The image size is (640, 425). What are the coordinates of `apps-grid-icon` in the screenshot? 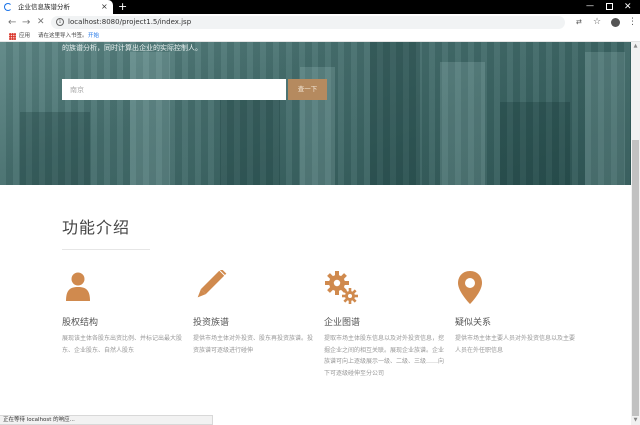 It's located at (12, 36).